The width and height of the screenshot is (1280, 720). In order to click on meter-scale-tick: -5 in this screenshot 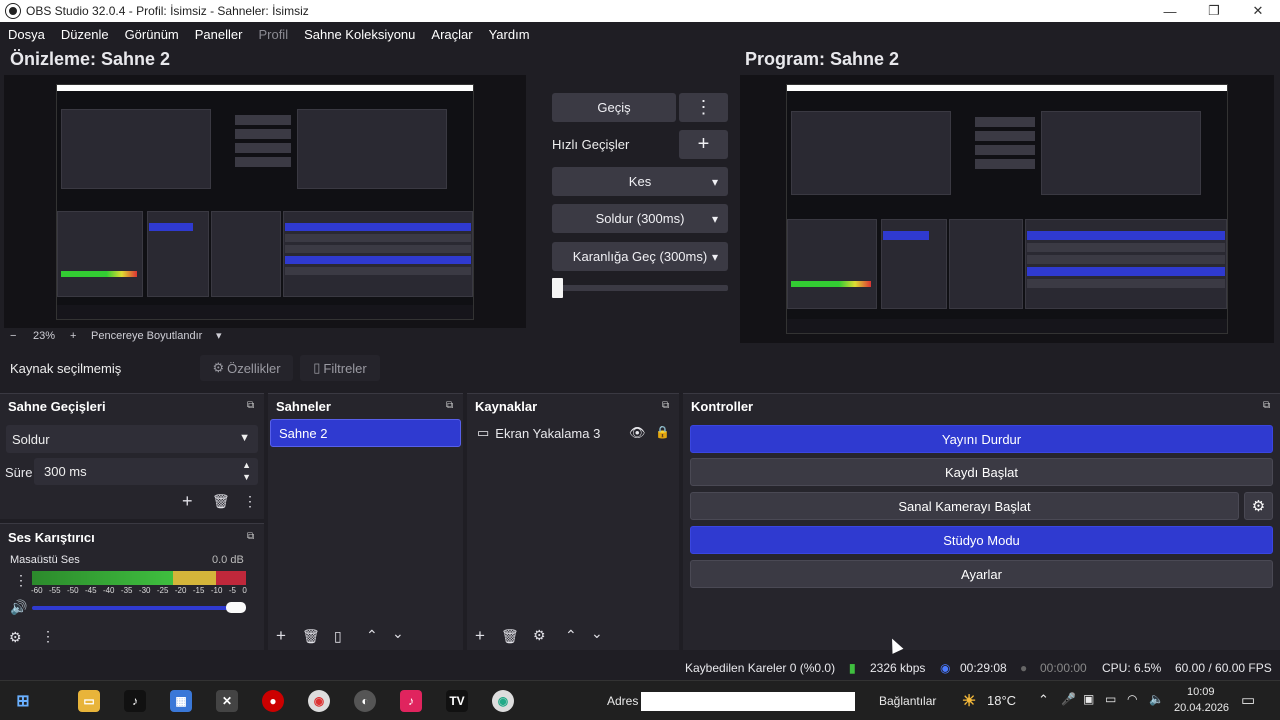, I will do `click(232, 590)`.